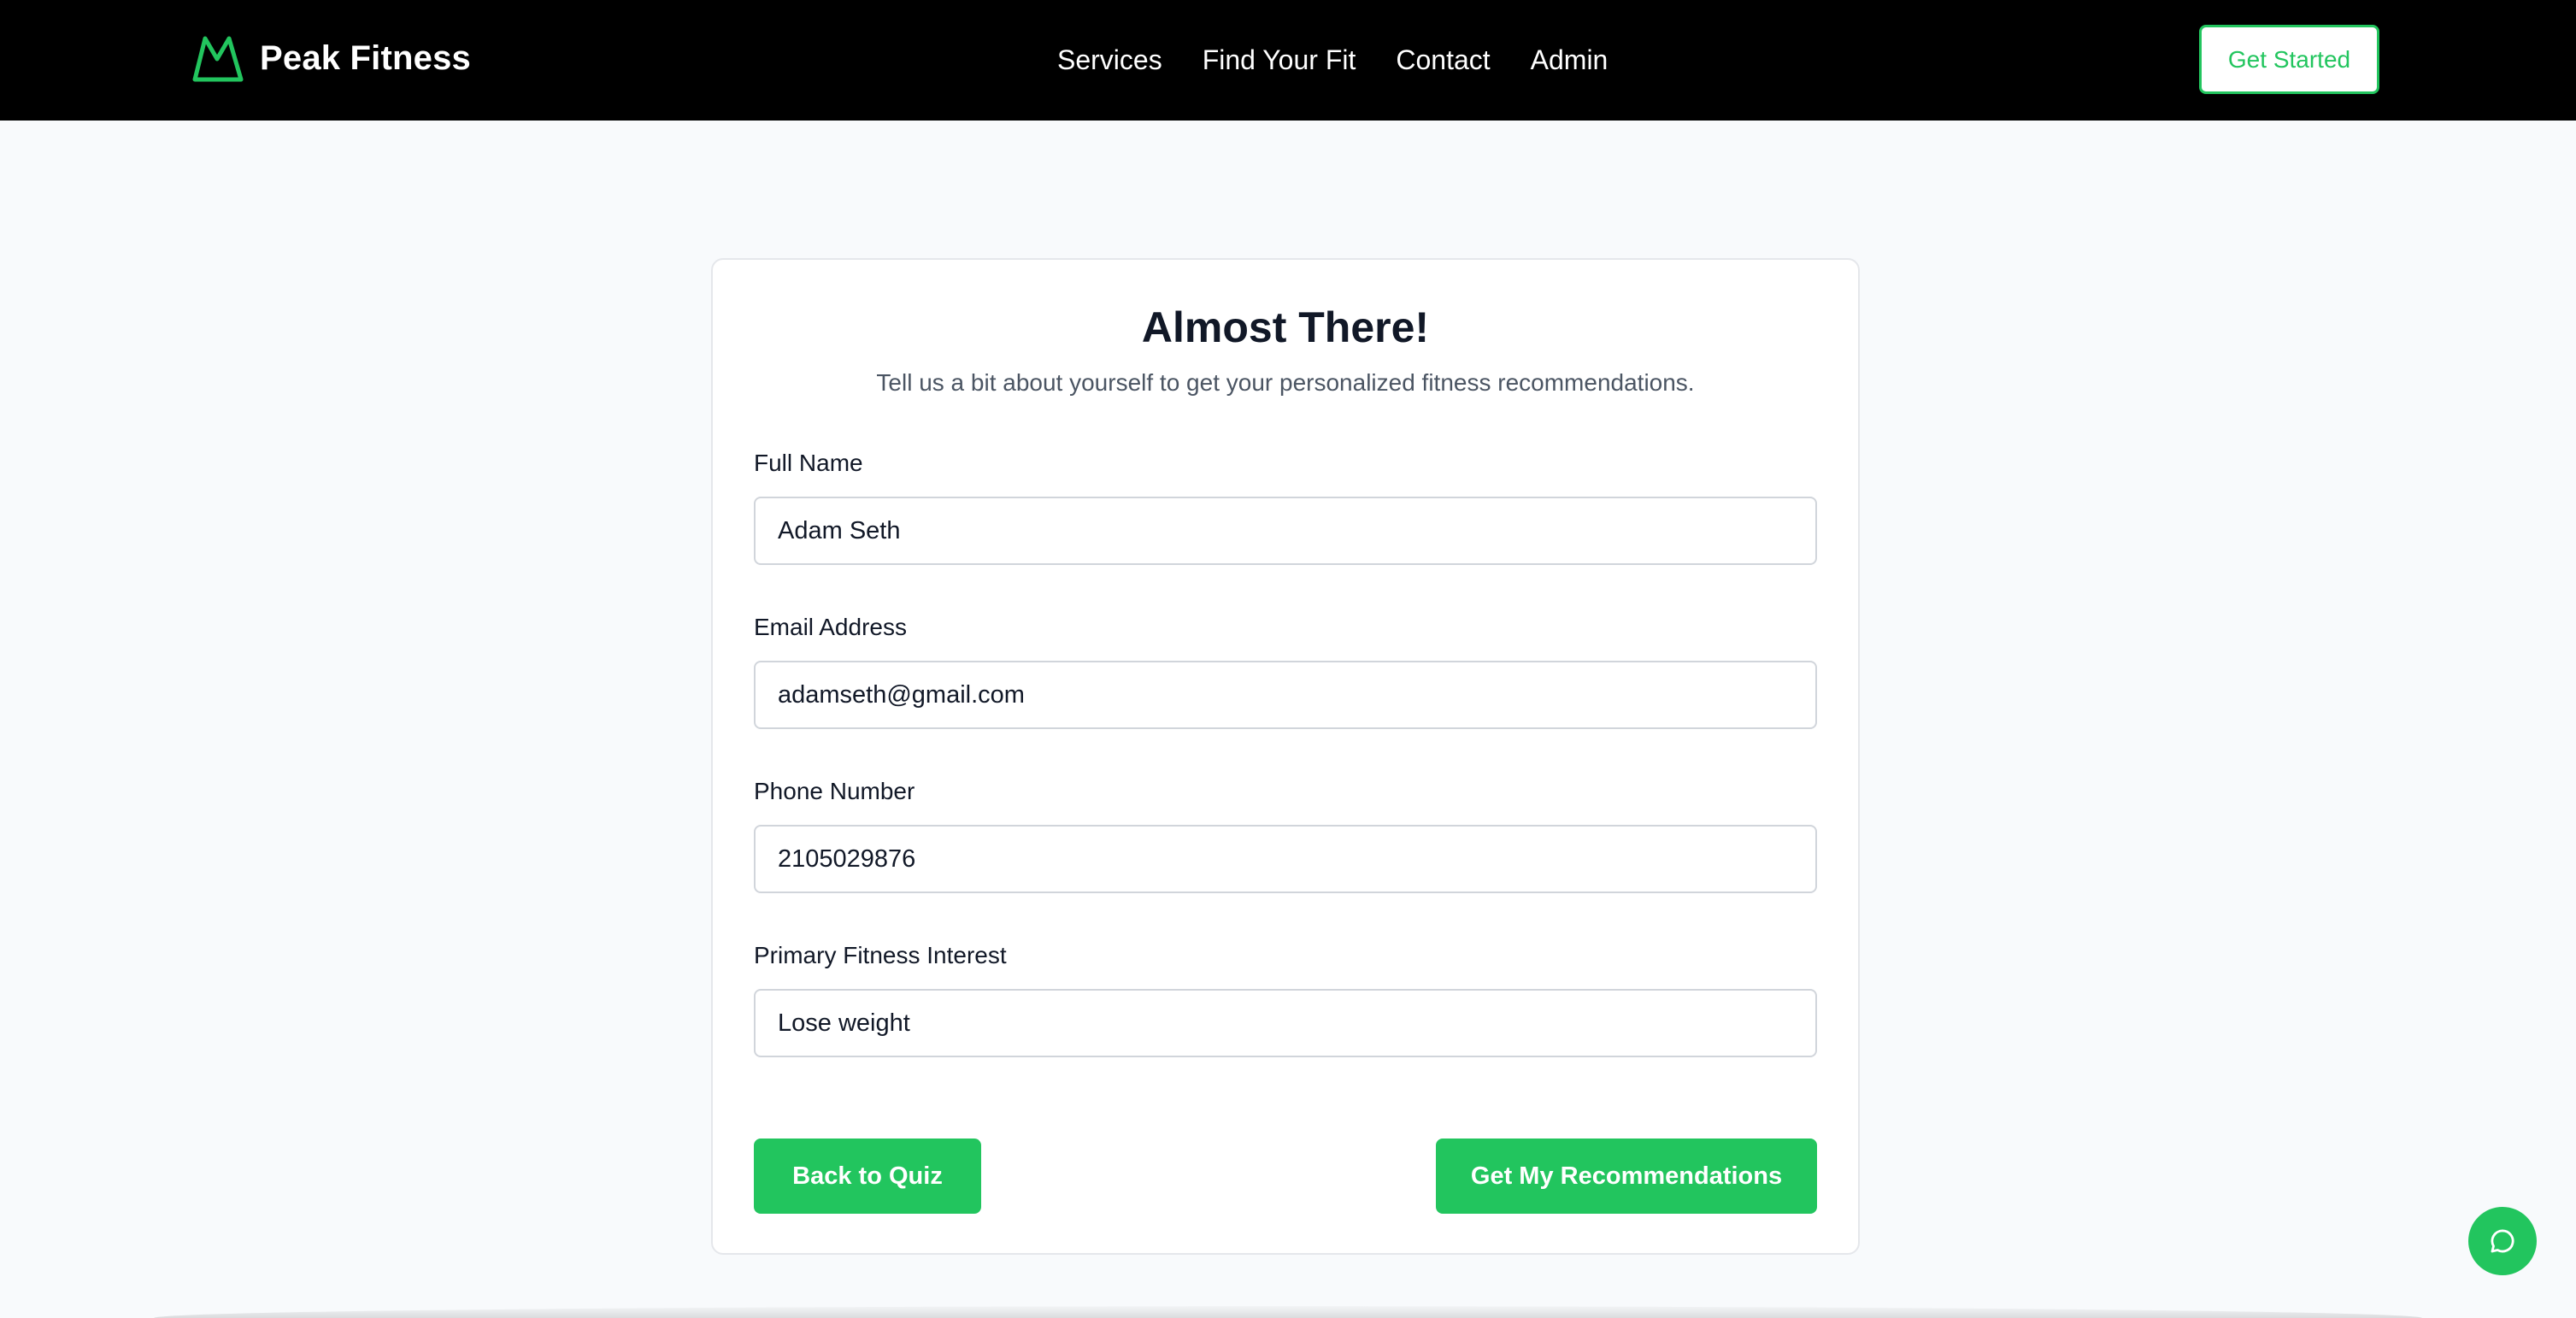  I want to click on nav-link-admin: Admin, so click(1570, 60).